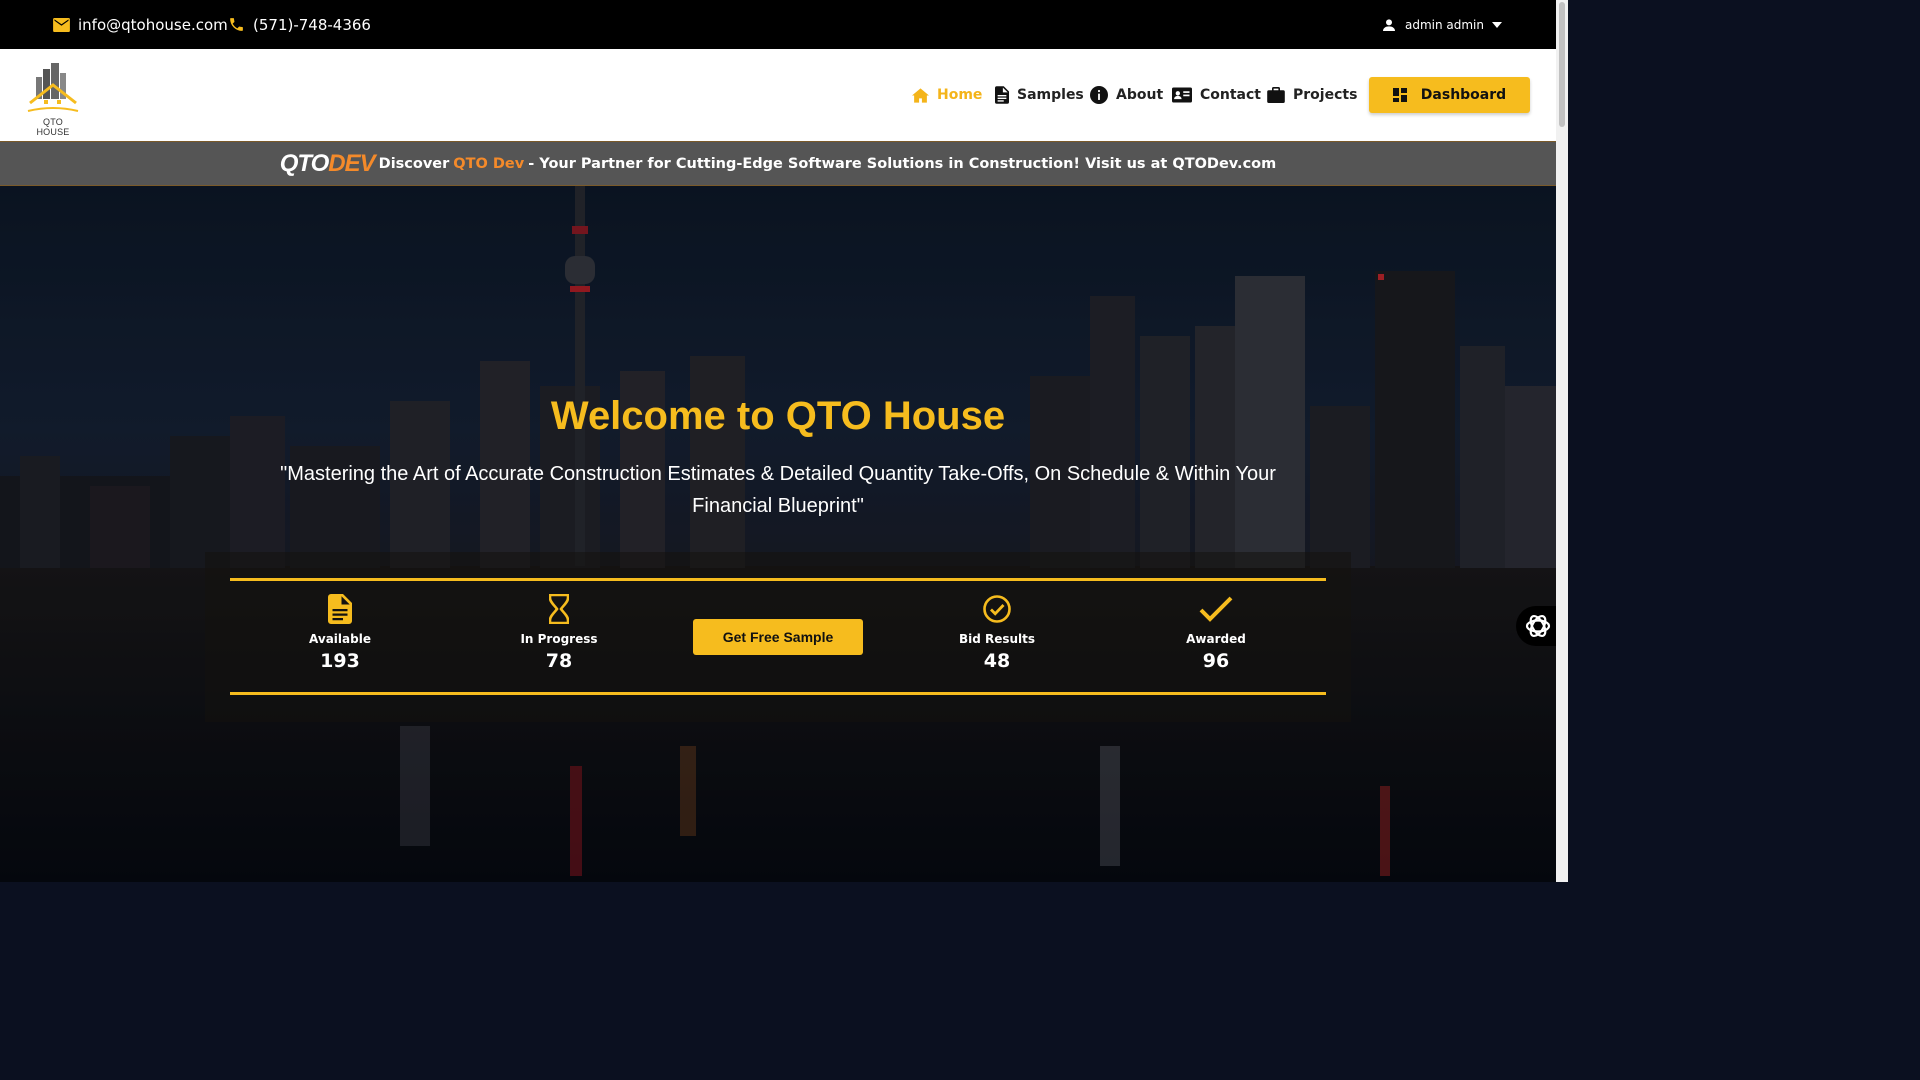 Image resolution: width=1920 pixels, height=1080 pixels. I want to click on phone-text: (571)-748-4366, so click(312, 24).